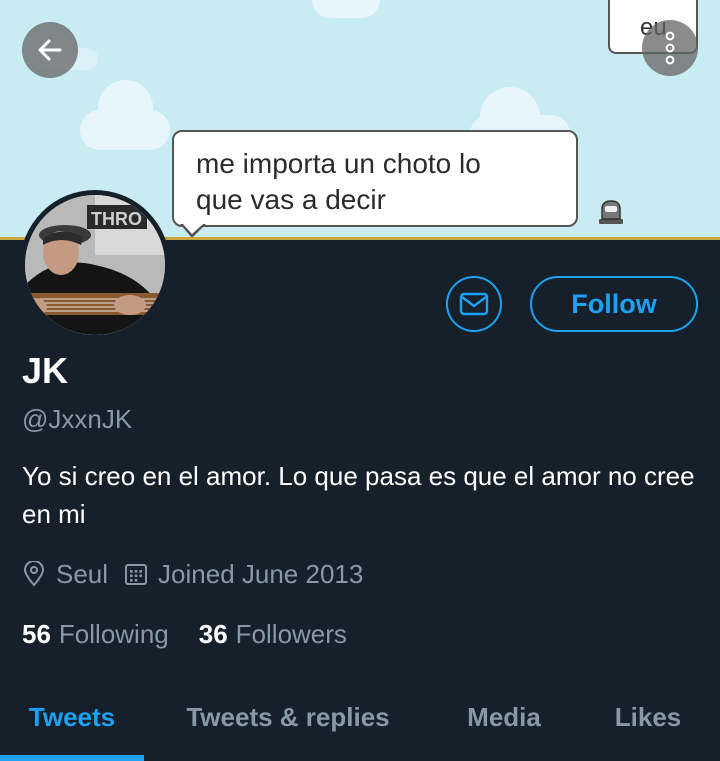 Image resolution: width=720 pixels, height=761 pixels. What do you see at coordinates (291, 199) in the screenshot?
I see `banner-speech-line: que vas a decir` at bounding box center [291, 199].